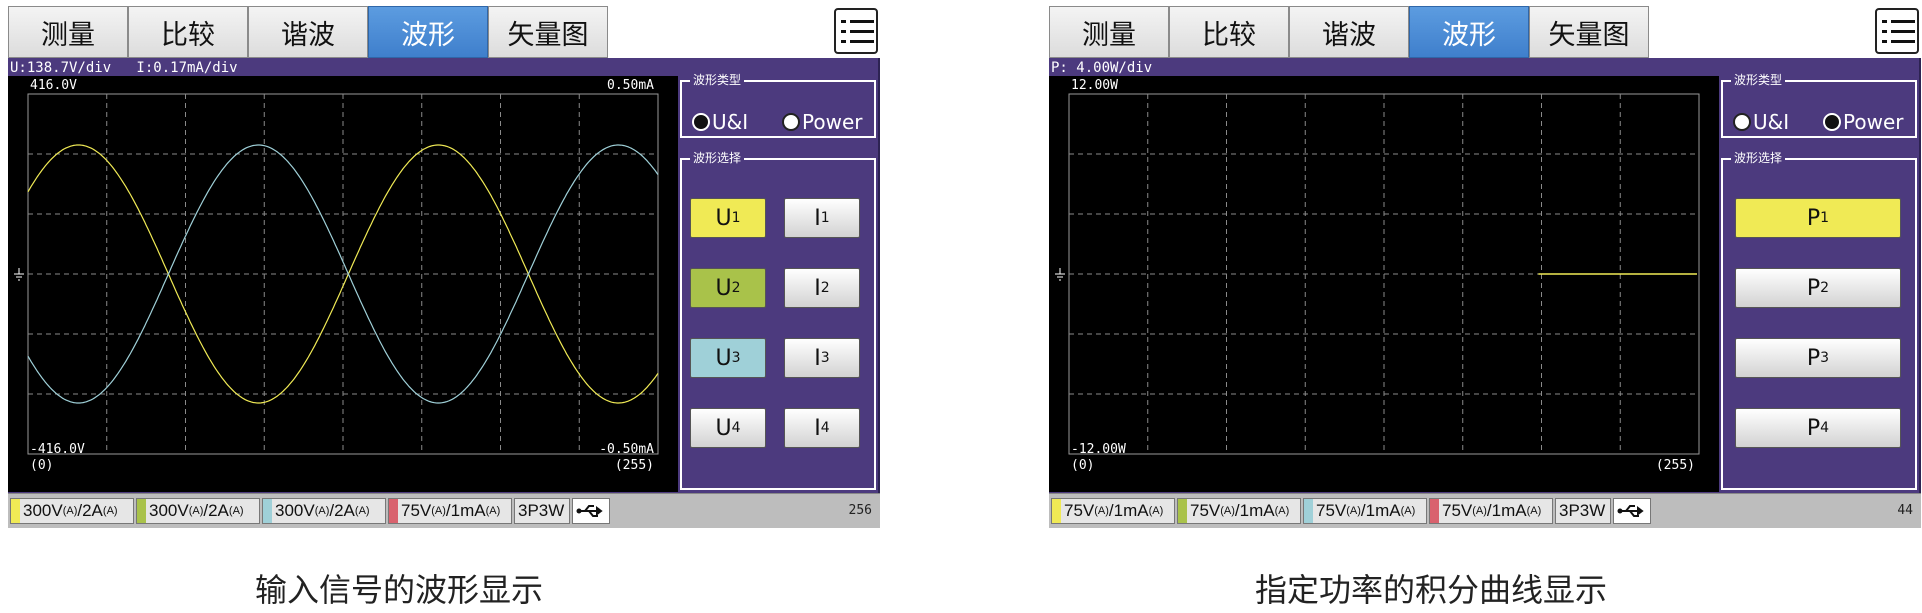 The height and width of the screenshot is (613, 1922). Describe the element at coordinates (324, 511) in the screenshot. I see `range-cell-ch3: 300V (A)/2A (A)` at that location.